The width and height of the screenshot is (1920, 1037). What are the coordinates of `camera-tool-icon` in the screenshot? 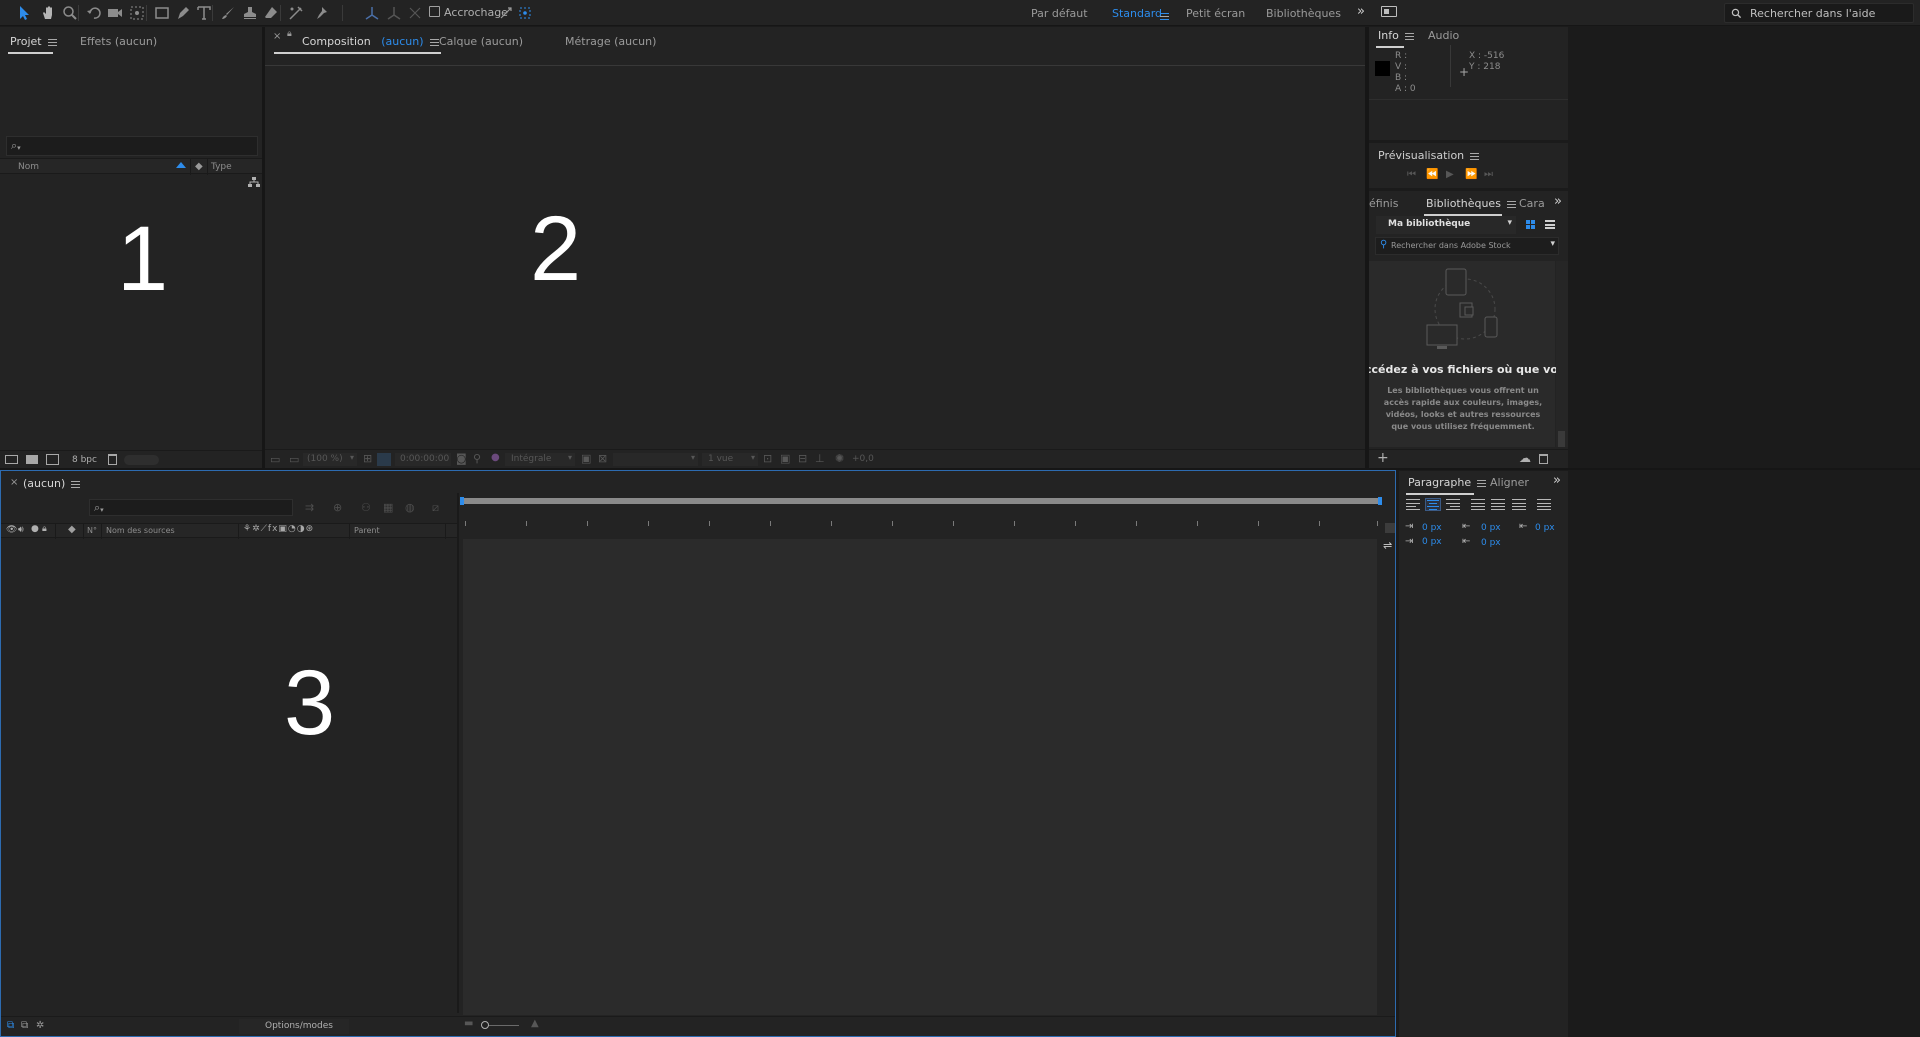 It's located at (115, 13).